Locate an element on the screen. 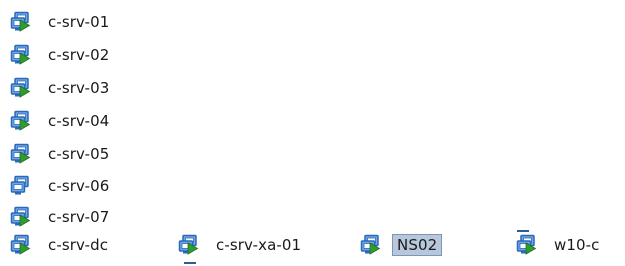 The image size is (625, 266). vm-item-c-srv-06: c-srv-06 is located at coordinates (60, 186).